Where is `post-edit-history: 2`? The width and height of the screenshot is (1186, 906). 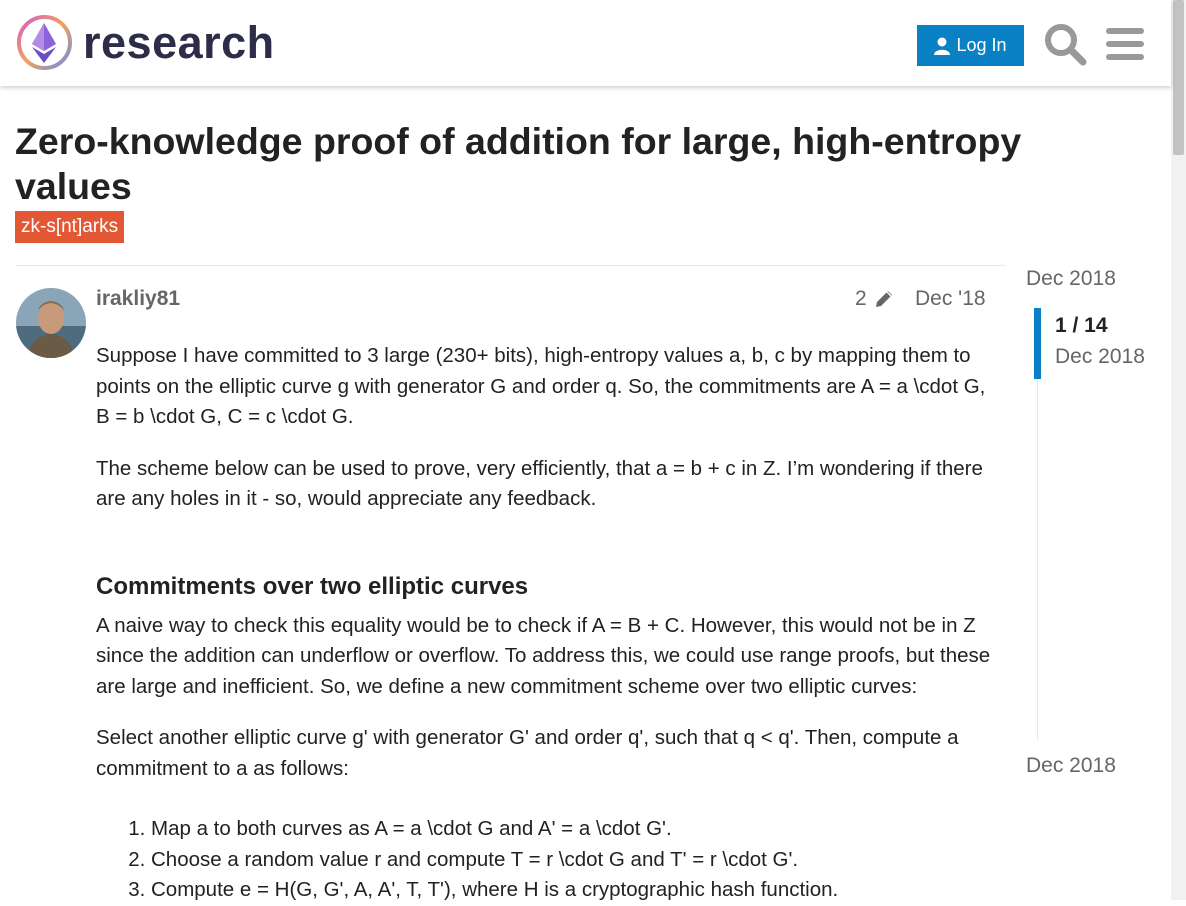 post-edit-history: 2 is located at coordinates (875, 299).